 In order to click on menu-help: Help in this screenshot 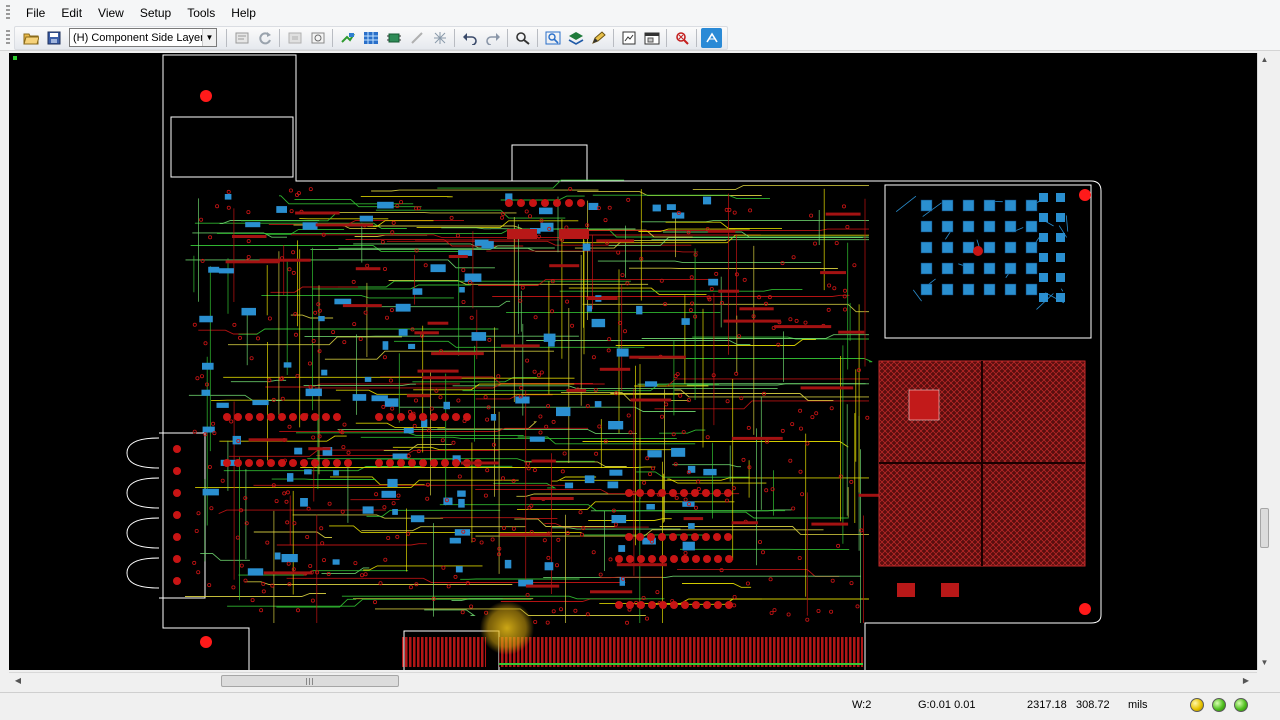, I will do `click(243, 13)`.